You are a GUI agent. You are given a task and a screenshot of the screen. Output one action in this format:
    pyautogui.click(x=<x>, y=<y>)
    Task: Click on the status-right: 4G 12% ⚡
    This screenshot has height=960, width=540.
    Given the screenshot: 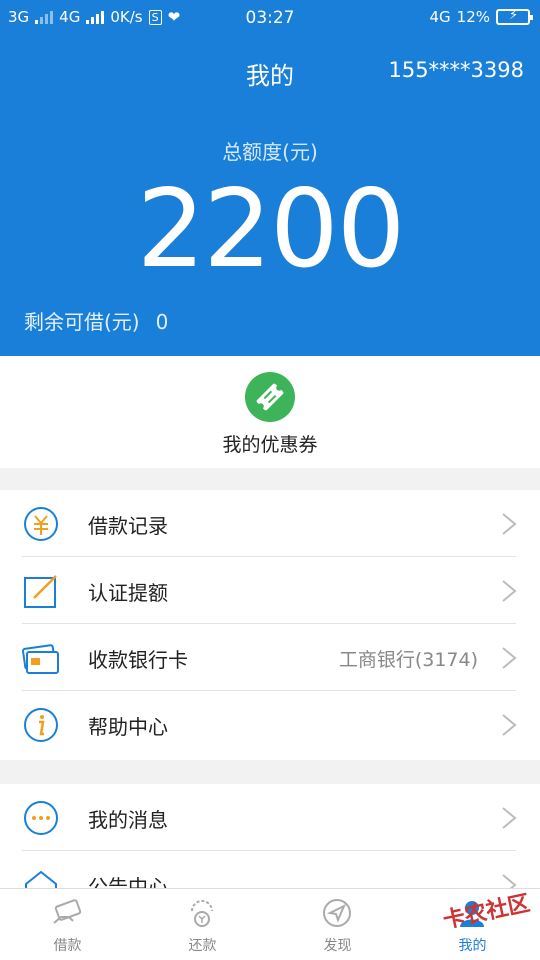 What is the action you would take?
    pyautogui.click(x=481, y=17)
    